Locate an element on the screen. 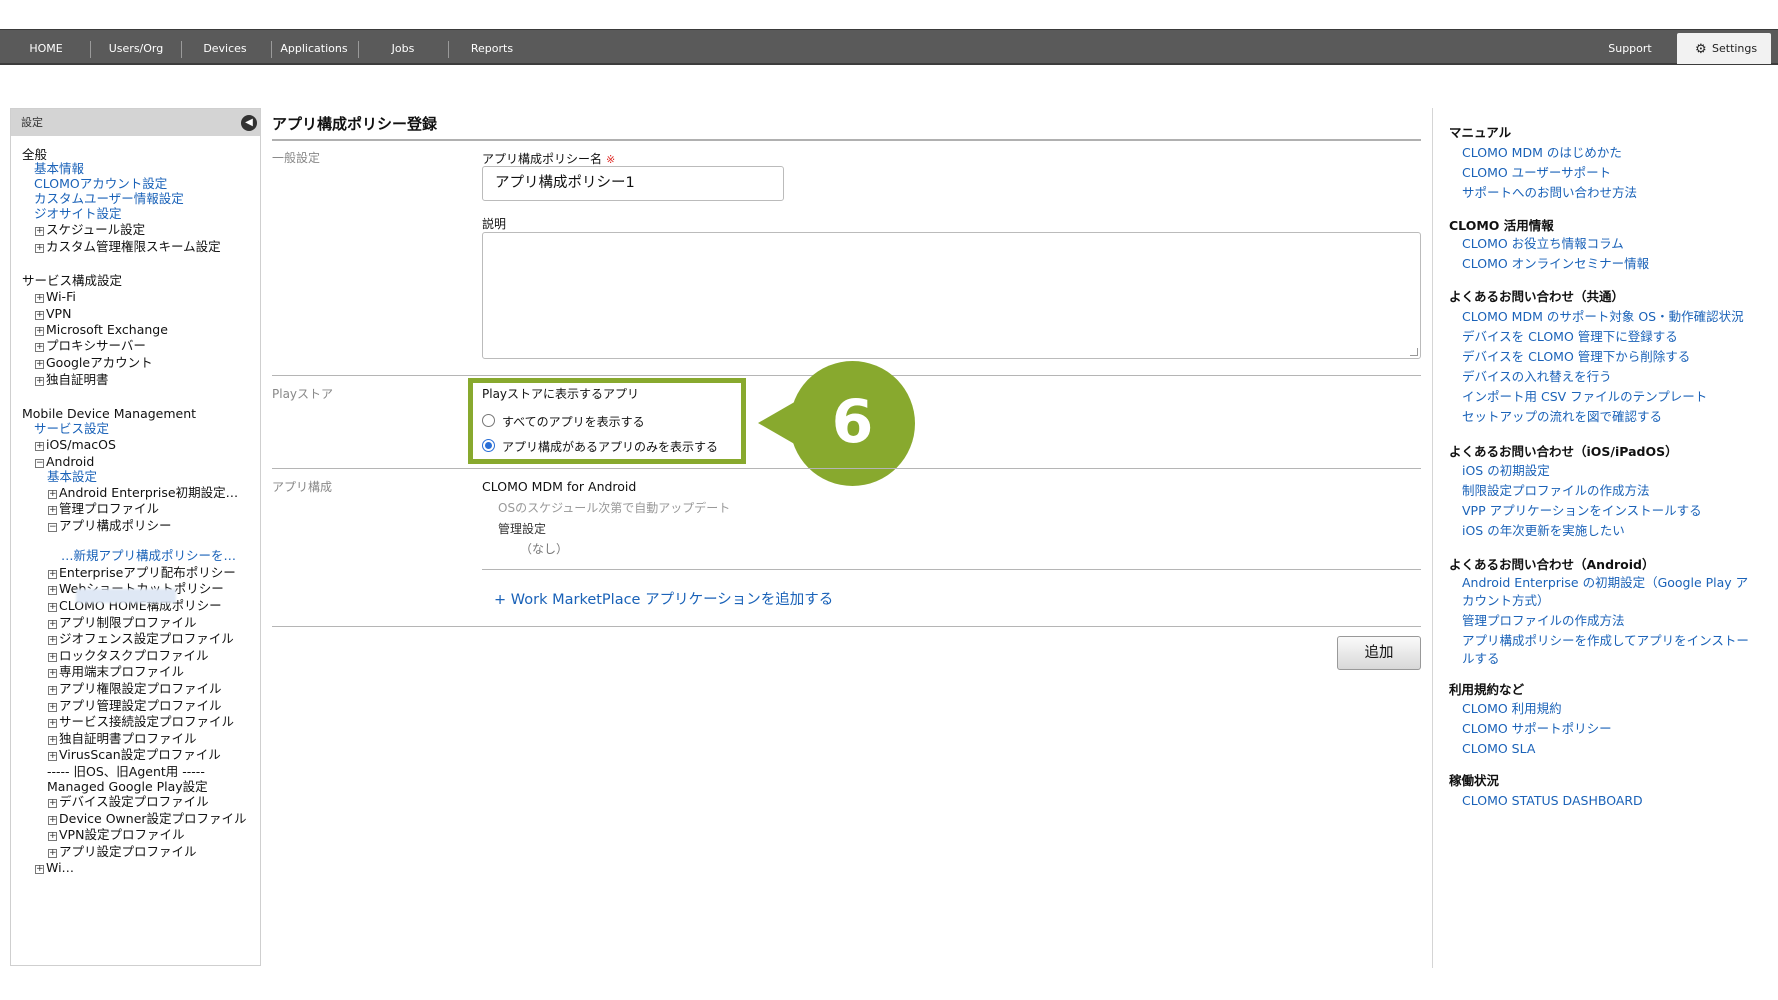  nav-jobs: Jobs is located at coordinates (403, 47).